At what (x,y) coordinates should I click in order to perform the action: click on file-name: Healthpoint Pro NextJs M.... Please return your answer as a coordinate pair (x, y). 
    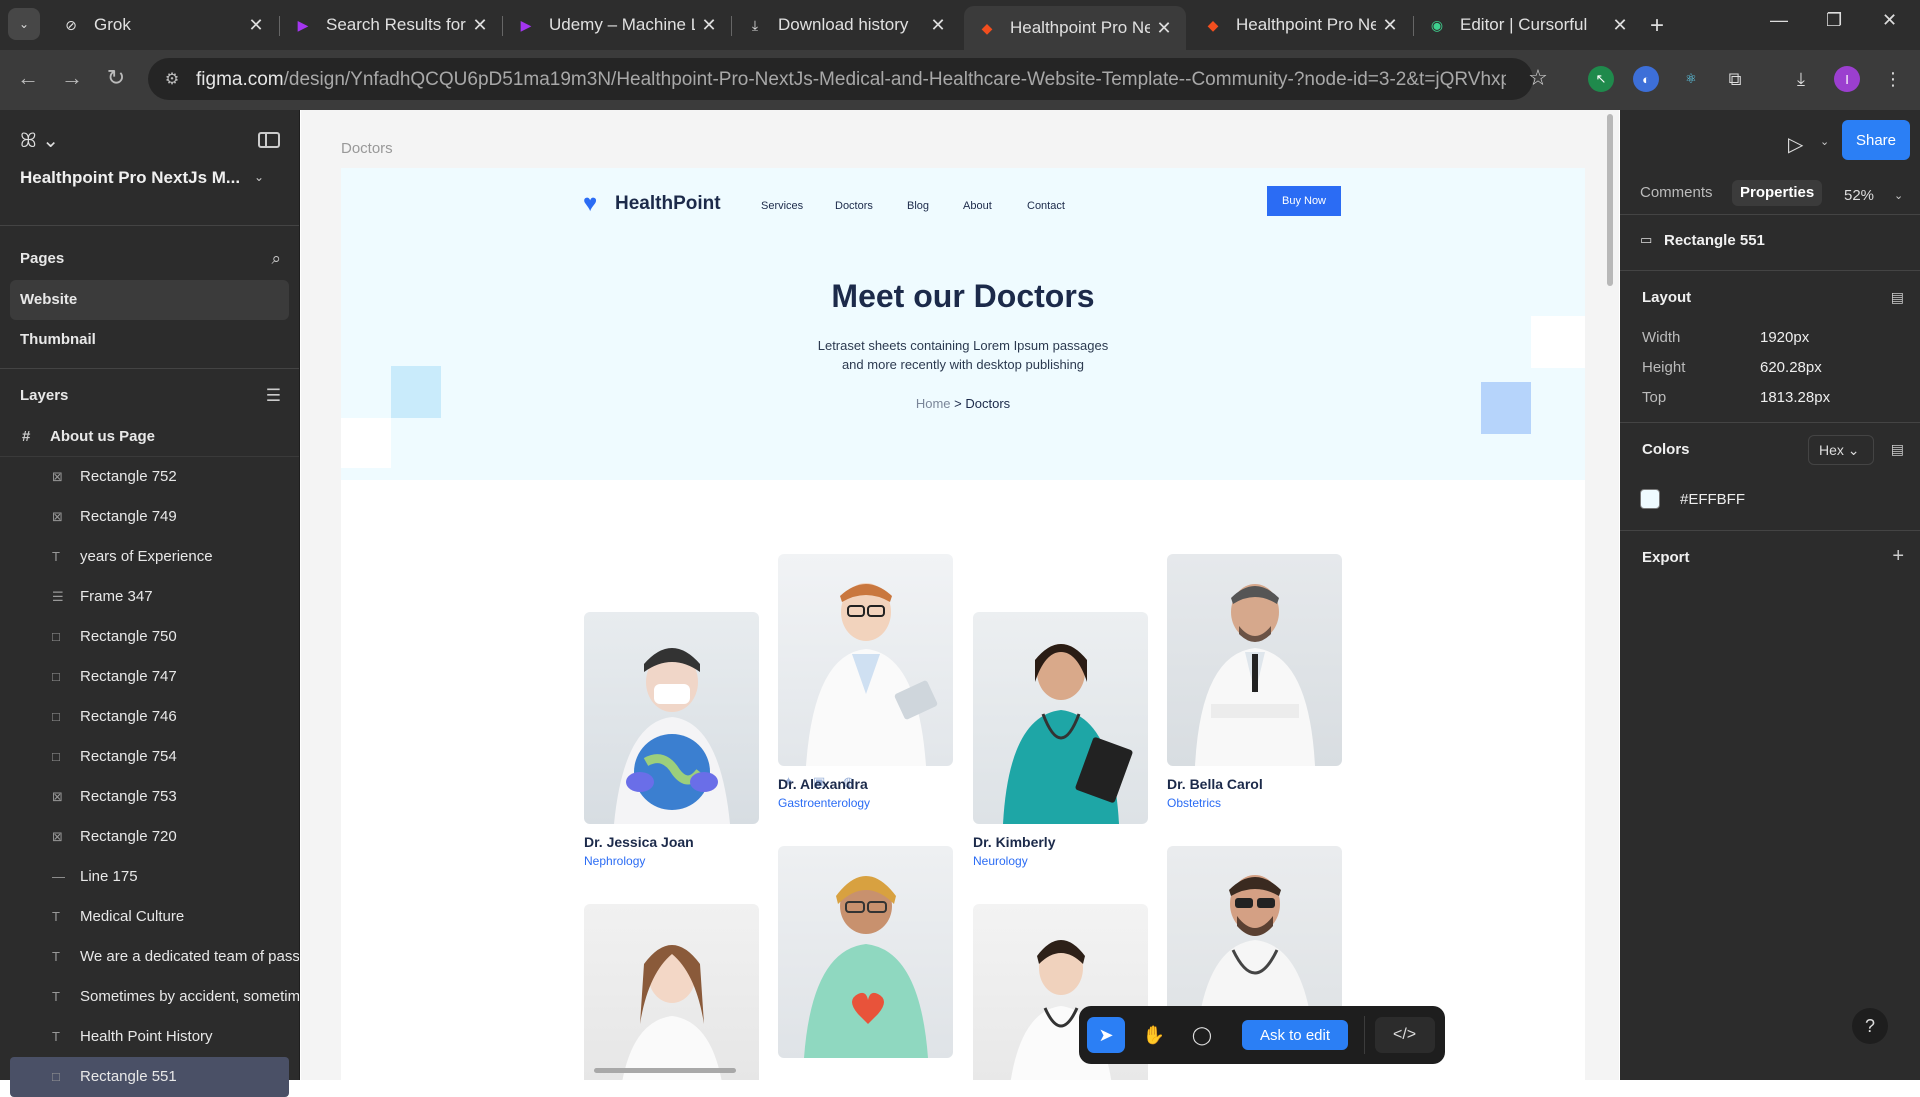
    Looking at the image, I should click on (130, 178).